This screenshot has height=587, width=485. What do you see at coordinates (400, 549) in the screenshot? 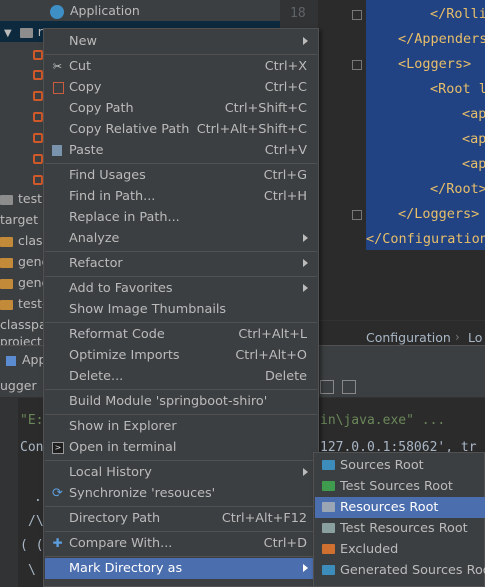
I see `submenu-item-excluded: Excluded` at bounding box center [400, 549].